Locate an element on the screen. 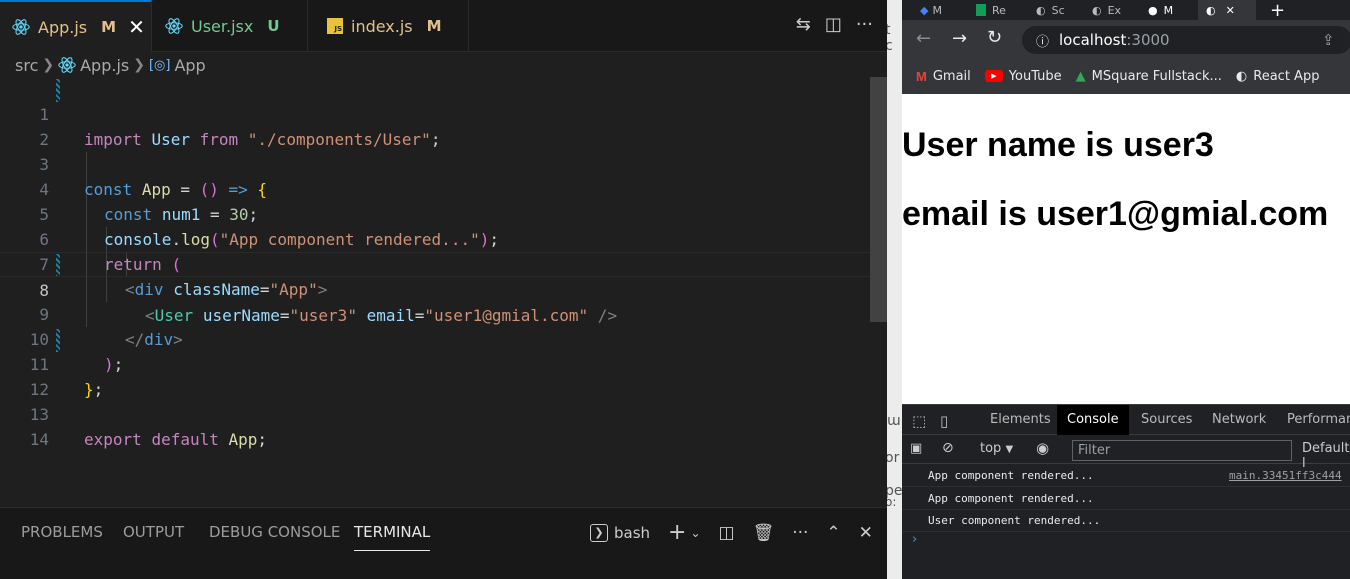 The image size is (1350, 579). code-line: 13 export default App; is located at coordinates (435, 413).